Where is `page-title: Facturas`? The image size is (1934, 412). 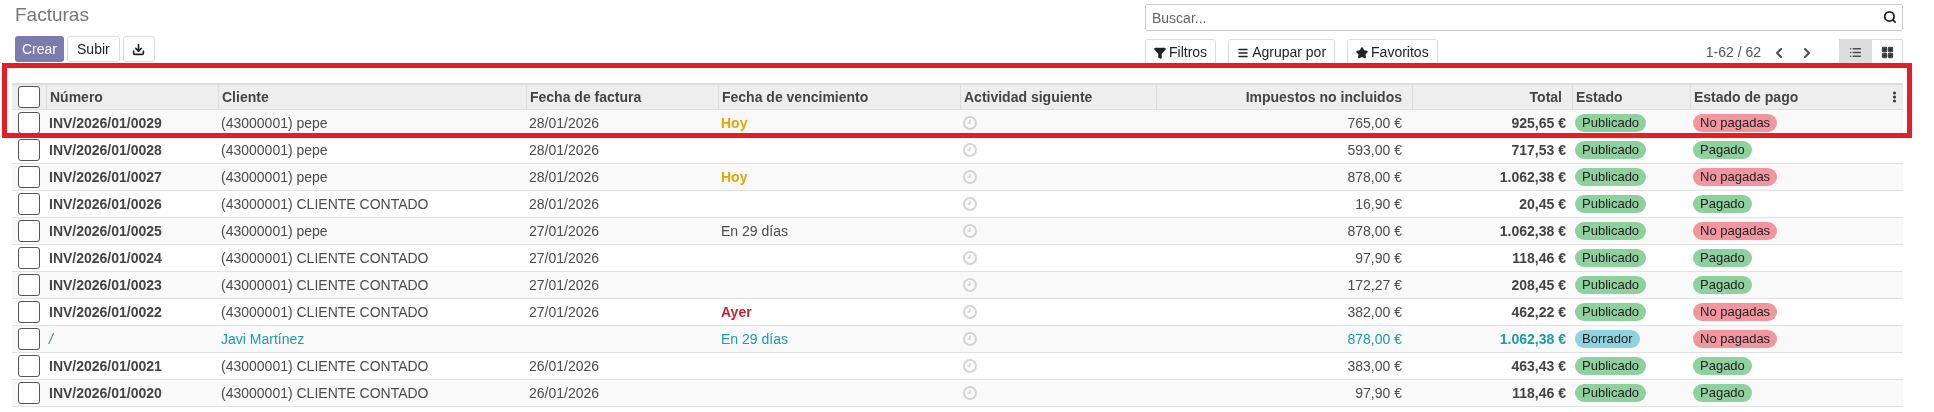 page-title: Facturas is located at coordinates (52, 15).